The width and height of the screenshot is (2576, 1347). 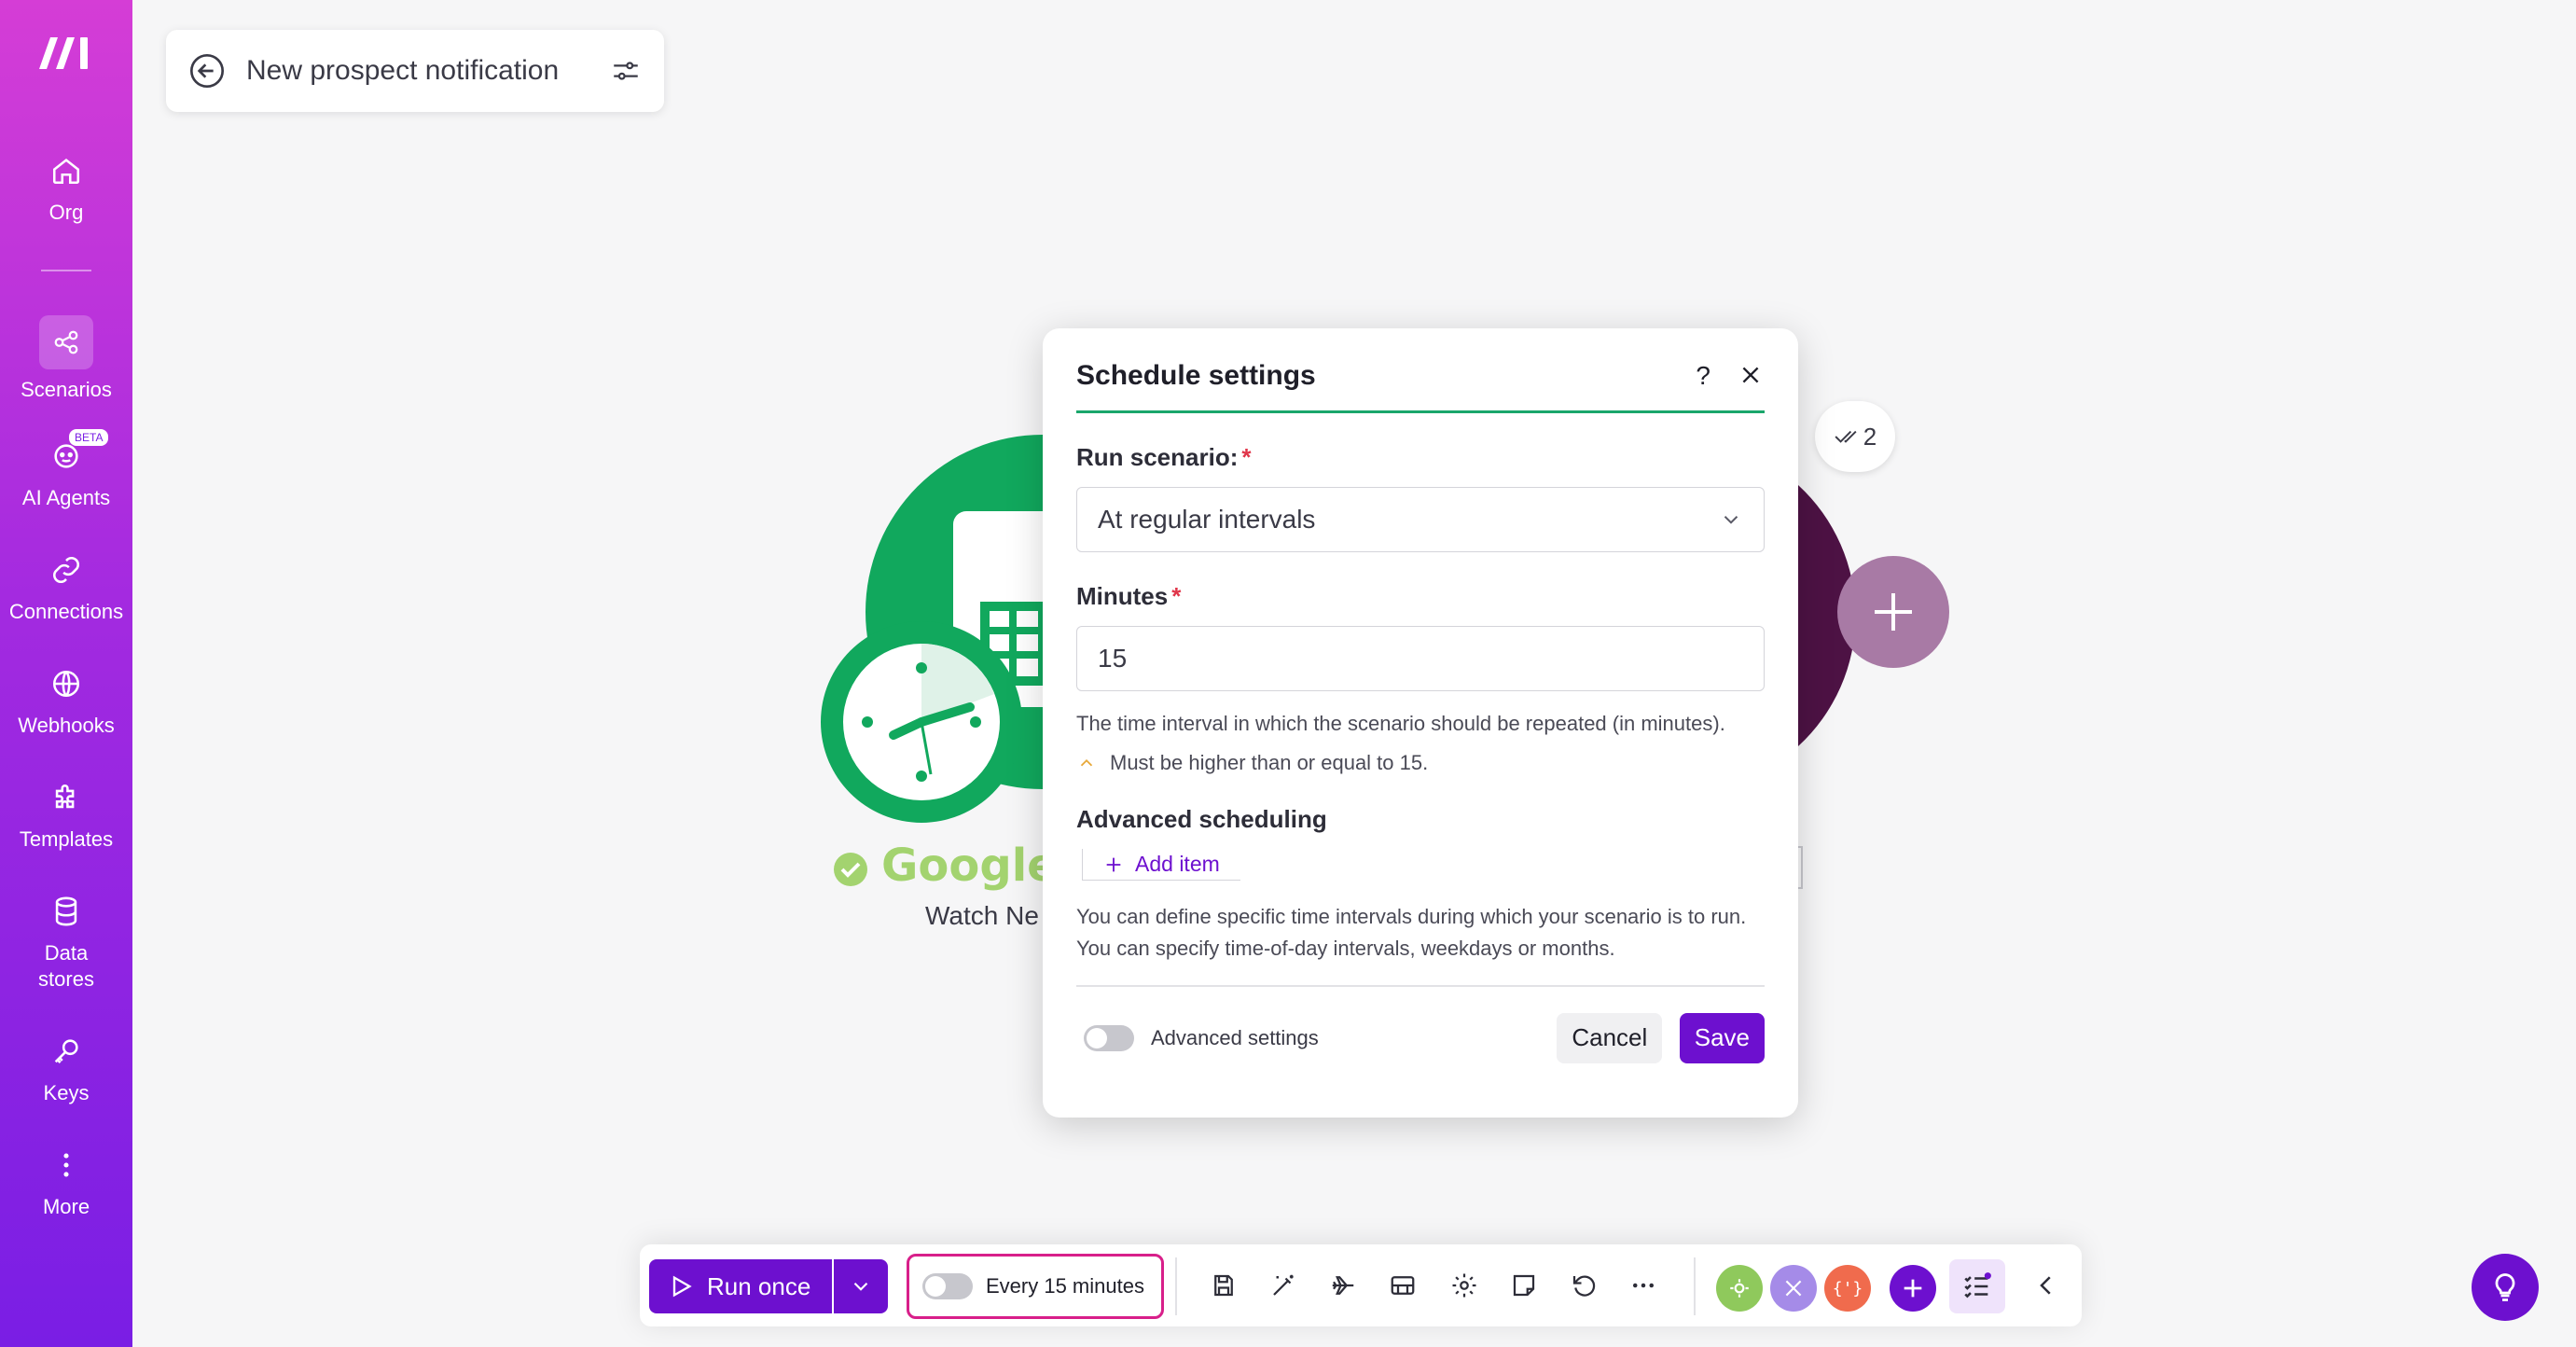 What do you see at coordinates (207, 71) in the screenshot?
I see `back-arrow-icon` at bounding box center [207, 71].